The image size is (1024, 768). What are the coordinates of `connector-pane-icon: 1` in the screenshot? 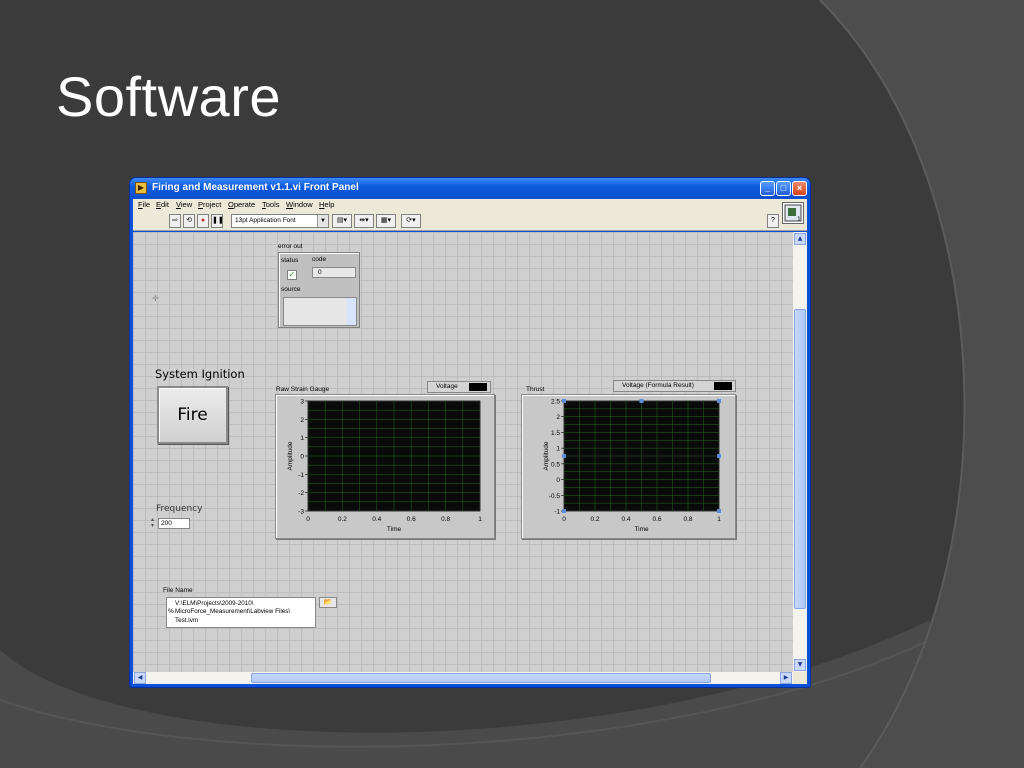 It's located at (793, 213).